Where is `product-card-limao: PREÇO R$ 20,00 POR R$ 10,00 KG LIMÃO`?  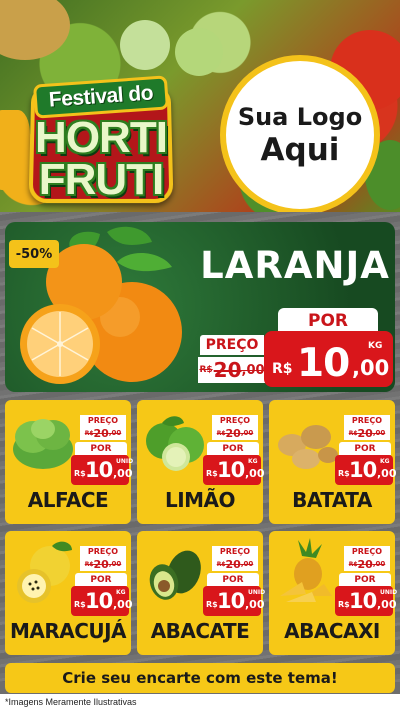 product-card-limao: PREÇO R$ 20,00 POR R$ 10,00 KG LIMÃO is located at coordinates (201, 462).